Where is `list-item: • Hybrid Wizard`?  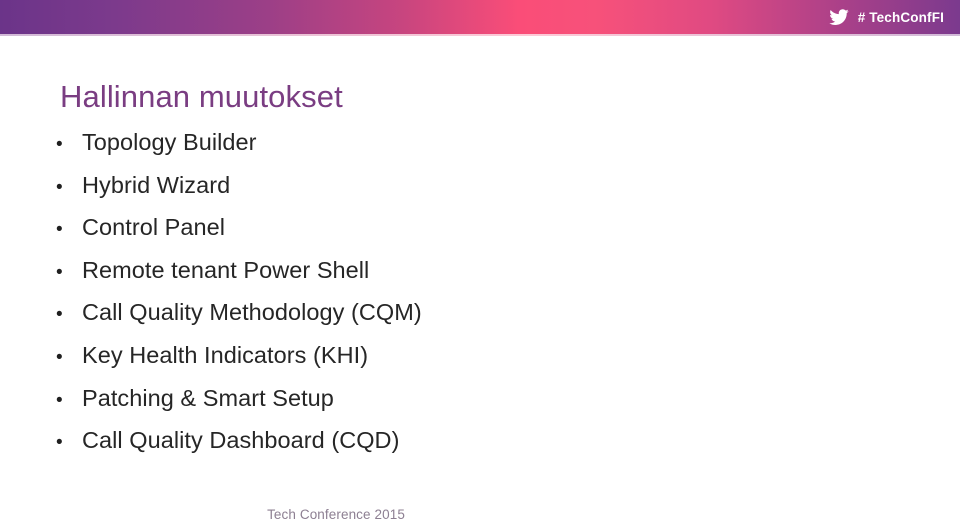 list-item: • Hybrid Wizard is located at coordinates (402, 194).